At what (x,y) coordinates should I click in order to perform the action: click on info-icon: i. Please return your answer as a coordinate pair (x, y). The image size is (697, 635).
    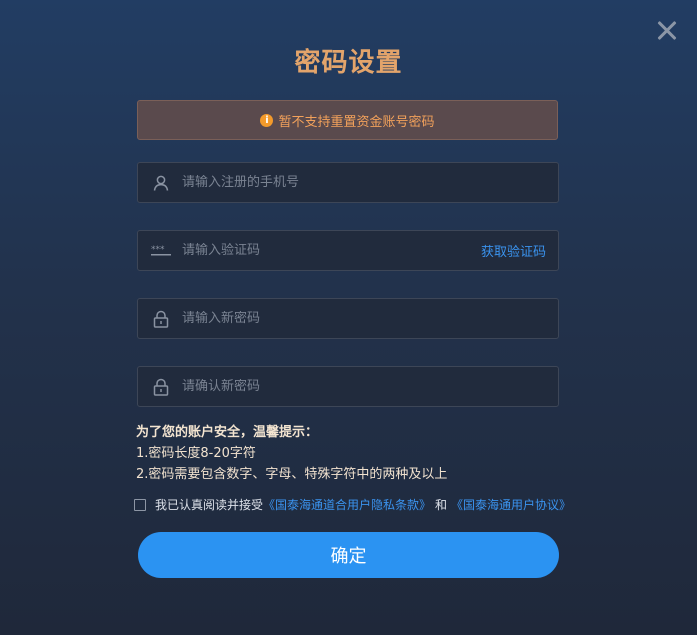
    Looking at the image, I should click on (267, 120).